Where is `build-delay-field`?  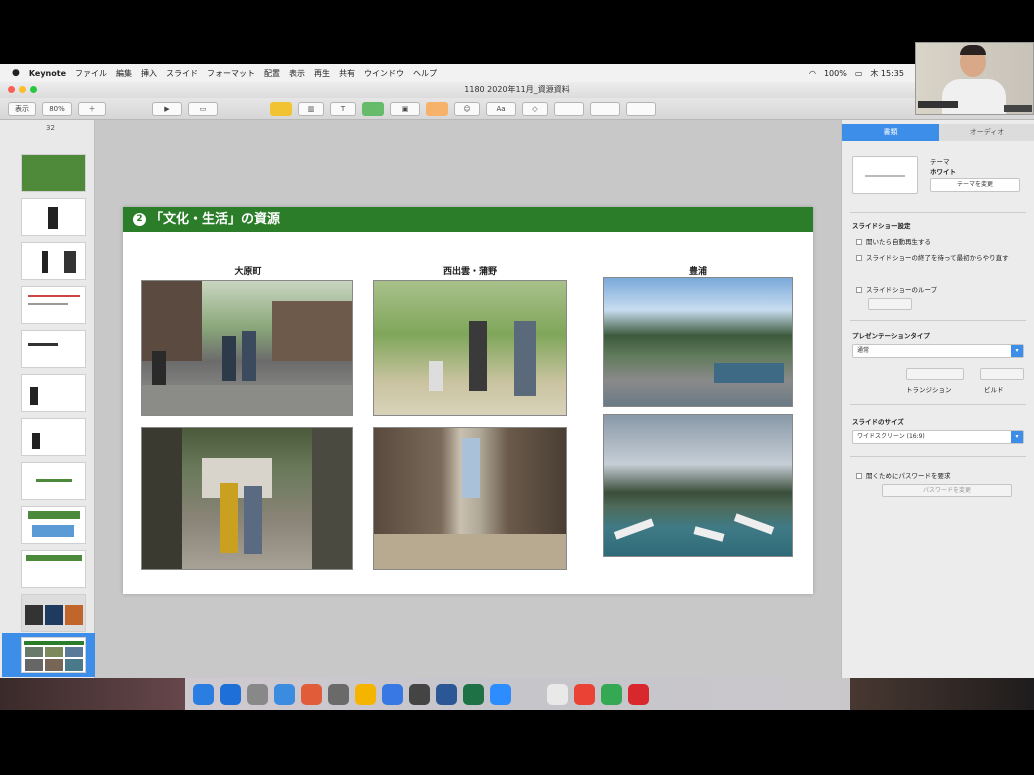 build-delay-field is located at coordinates (1002, 374).